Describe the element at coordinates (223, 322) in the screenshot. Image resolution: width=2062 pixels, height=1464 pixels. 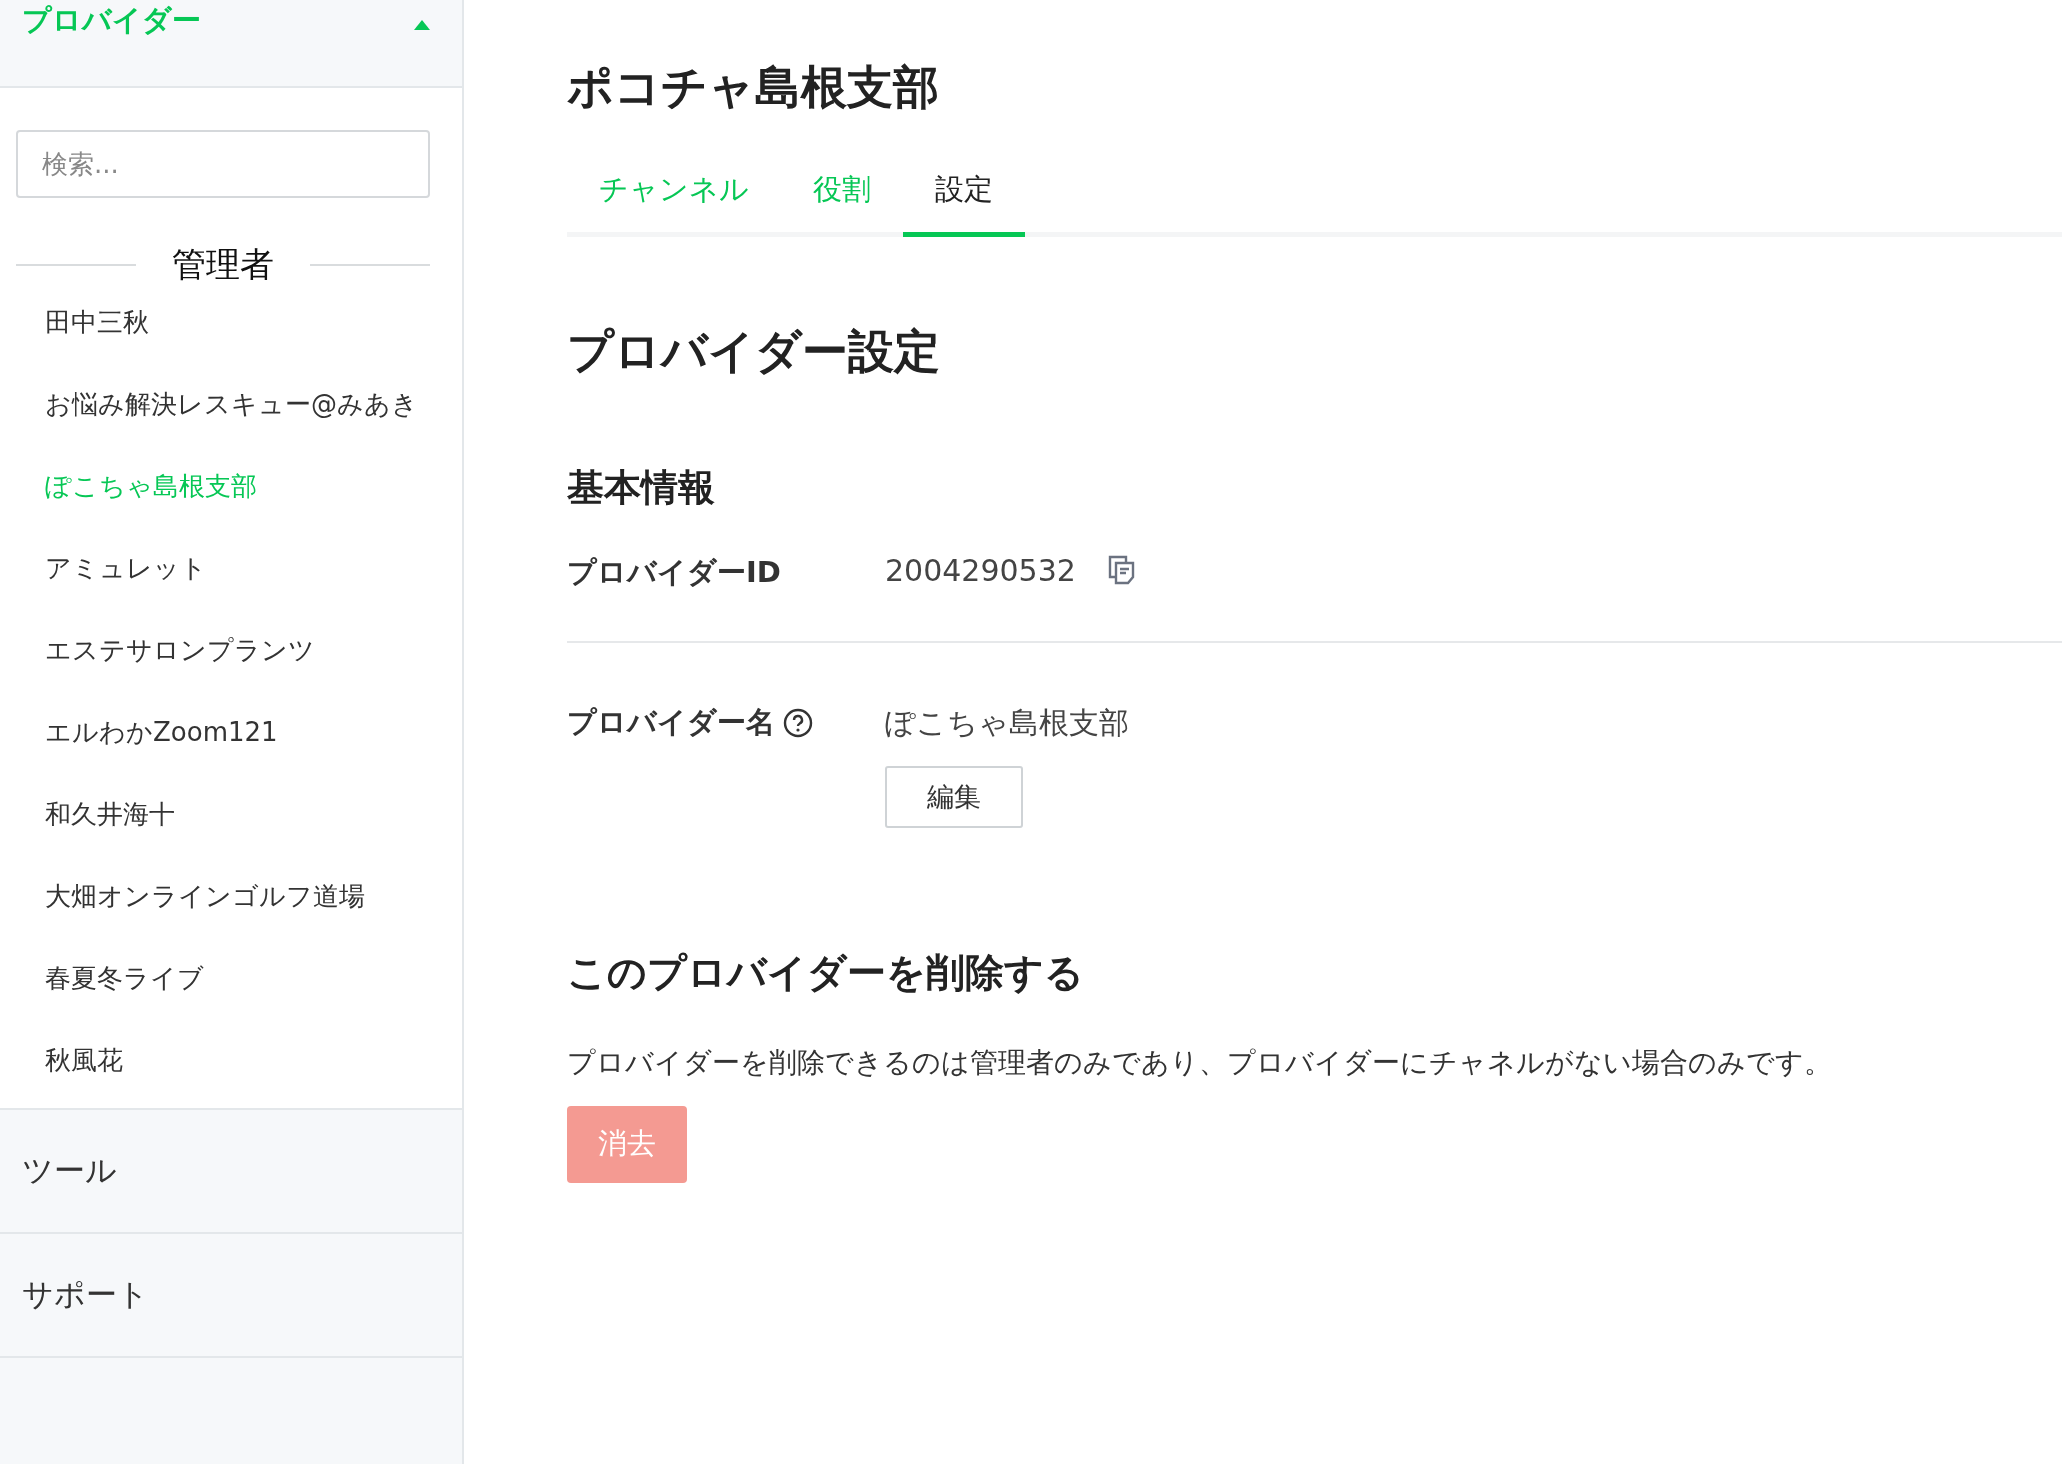
I see `provider-item: 田中三秋` at that location.